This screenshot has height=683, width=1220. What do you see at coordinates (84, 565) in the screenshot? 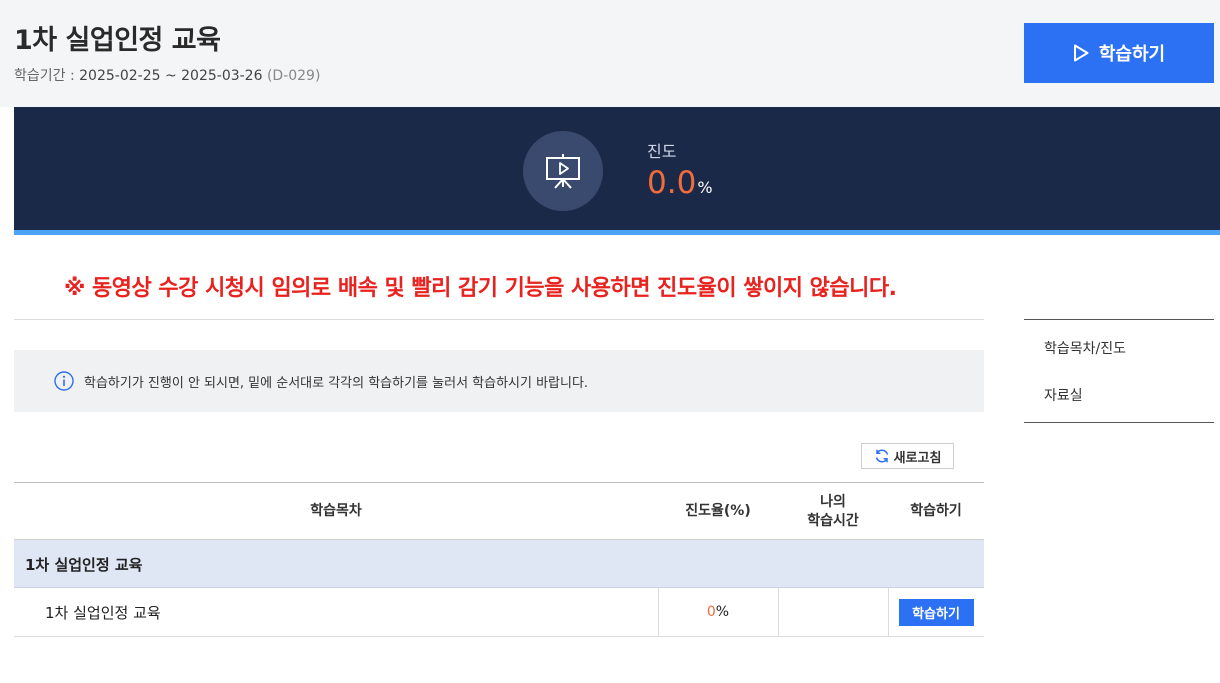
I see `group-title: 1차 실업인정 교육` at bounding box center [84, 565].